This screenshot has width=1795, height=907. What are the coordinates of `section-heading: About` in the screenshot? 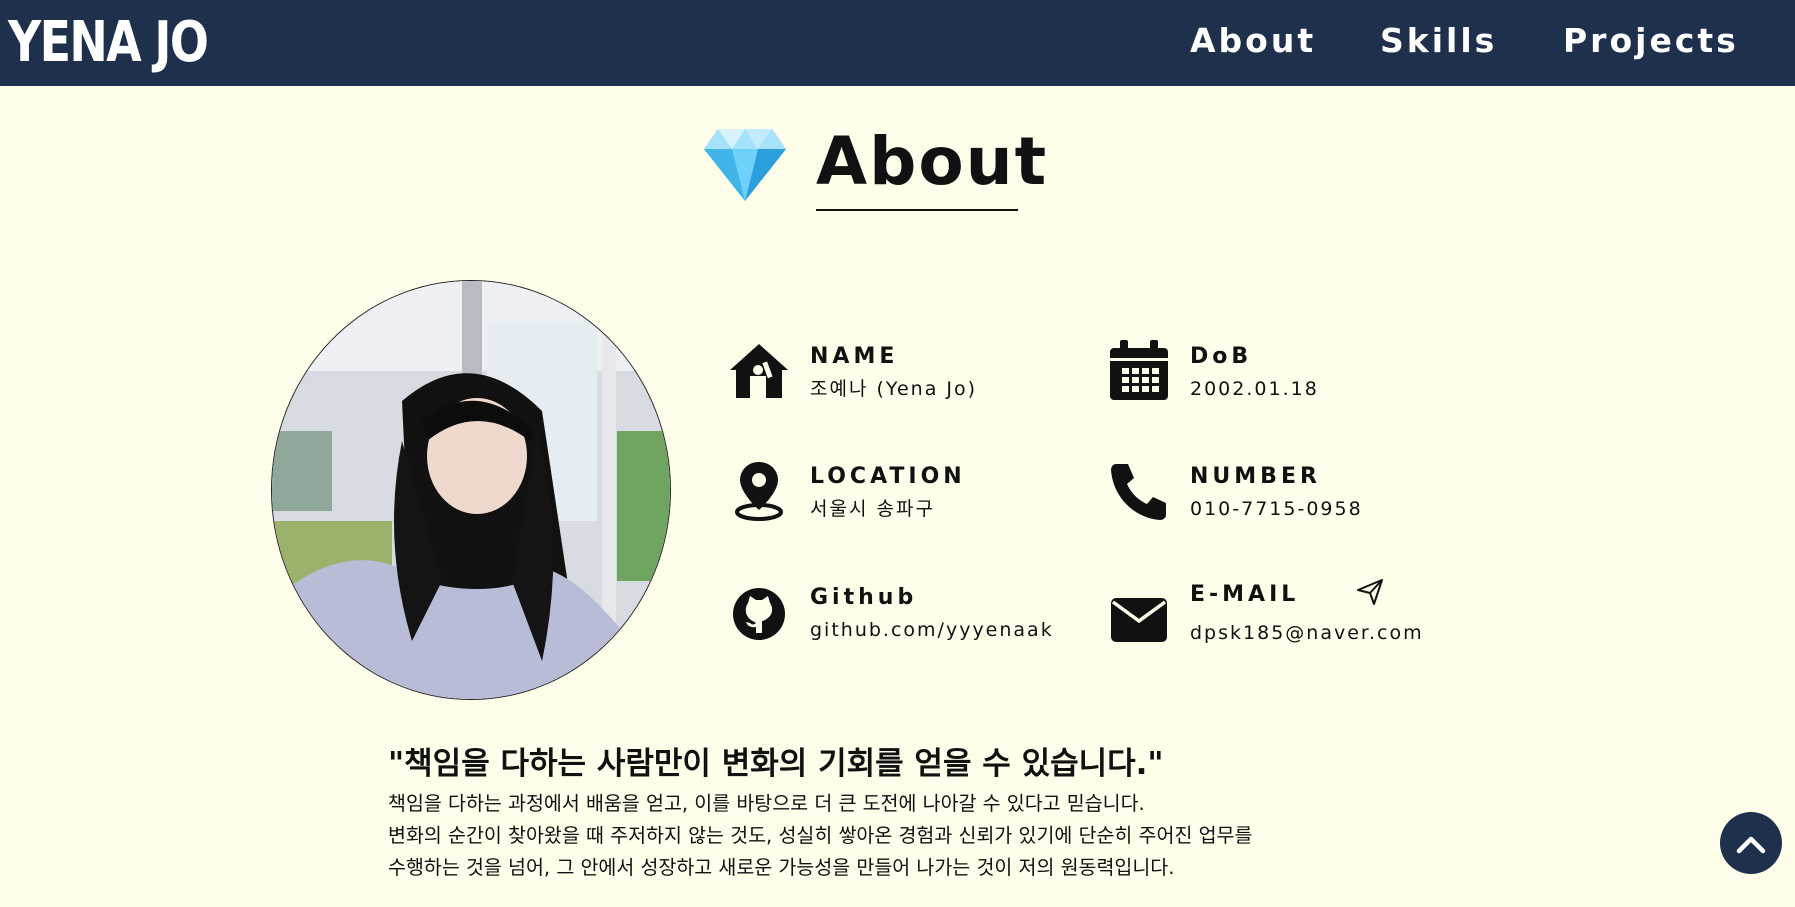 It's located at (875, 168).